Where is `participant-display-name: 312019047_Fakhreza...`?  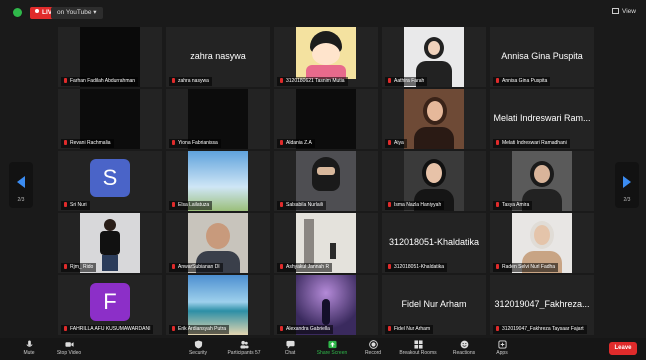
participant-display-name: 312019047_Fakhreza... is located at coordinates (542, 304).